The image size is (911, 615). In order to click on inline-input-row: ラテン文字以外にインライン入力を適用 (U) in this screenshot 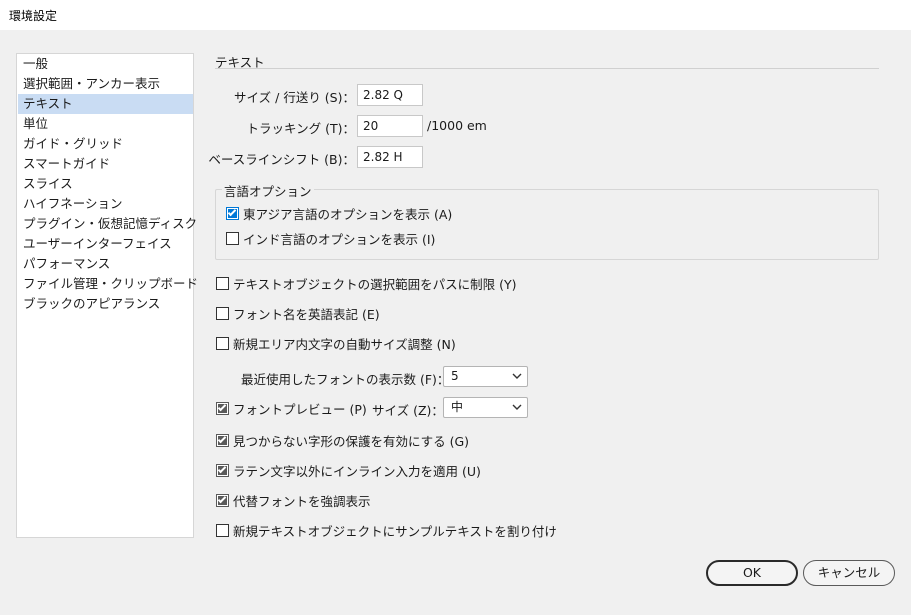, I will do `click(348, 470)`.